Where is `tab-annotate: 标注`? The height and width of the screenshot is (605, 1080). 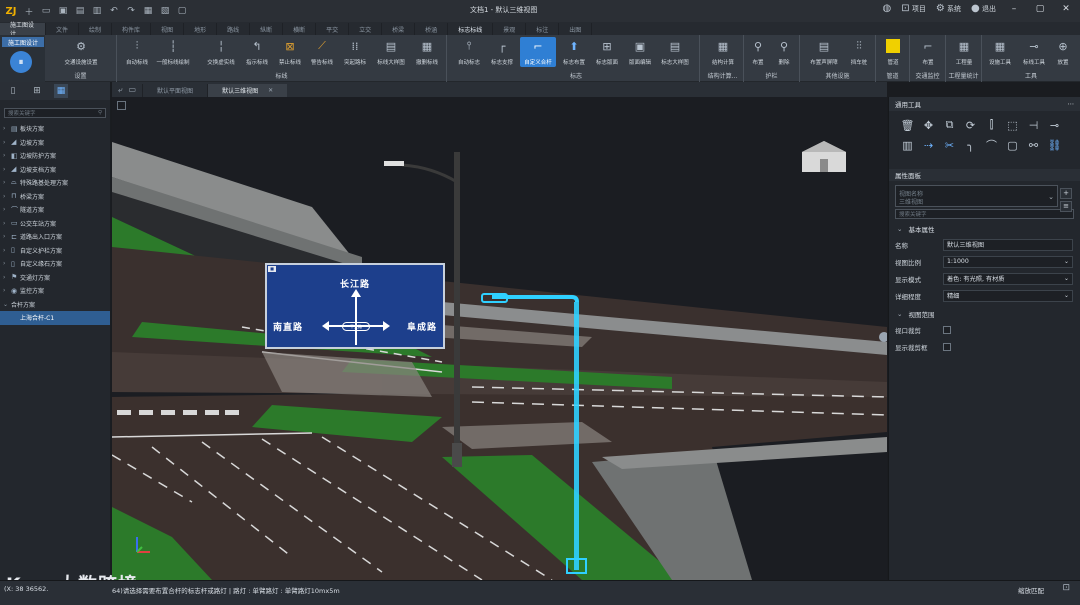 tab-annotate: 标注 is located at coordinates (543, 29).